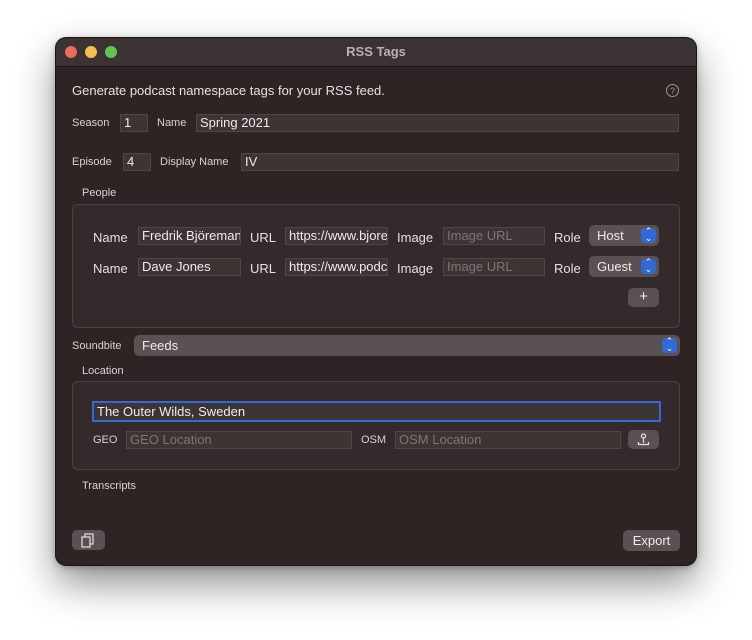 Image resolution: width=752 pixels, height=640 pixels. What do you see at coordinates (239, 440) in the screenshot?
I see `geo-input: GEO Location` at bounding box center [239, 440].